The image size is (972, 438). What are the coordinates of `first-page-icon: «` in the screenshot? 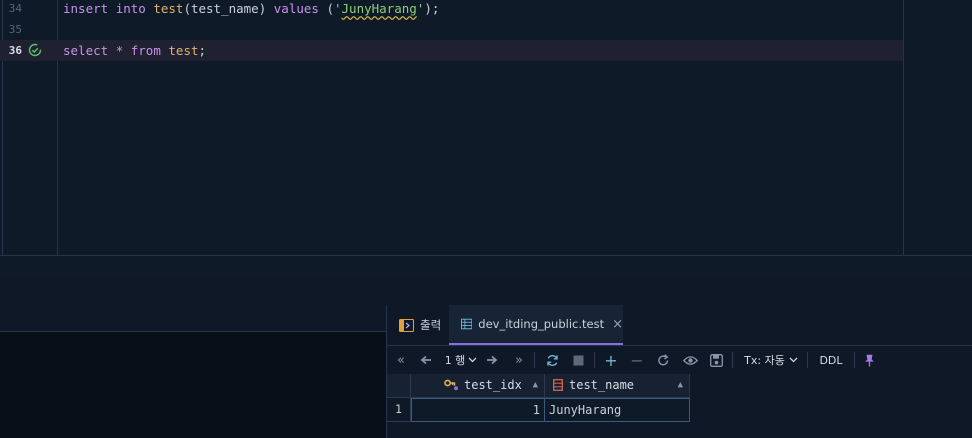 It's located at (401, 360).